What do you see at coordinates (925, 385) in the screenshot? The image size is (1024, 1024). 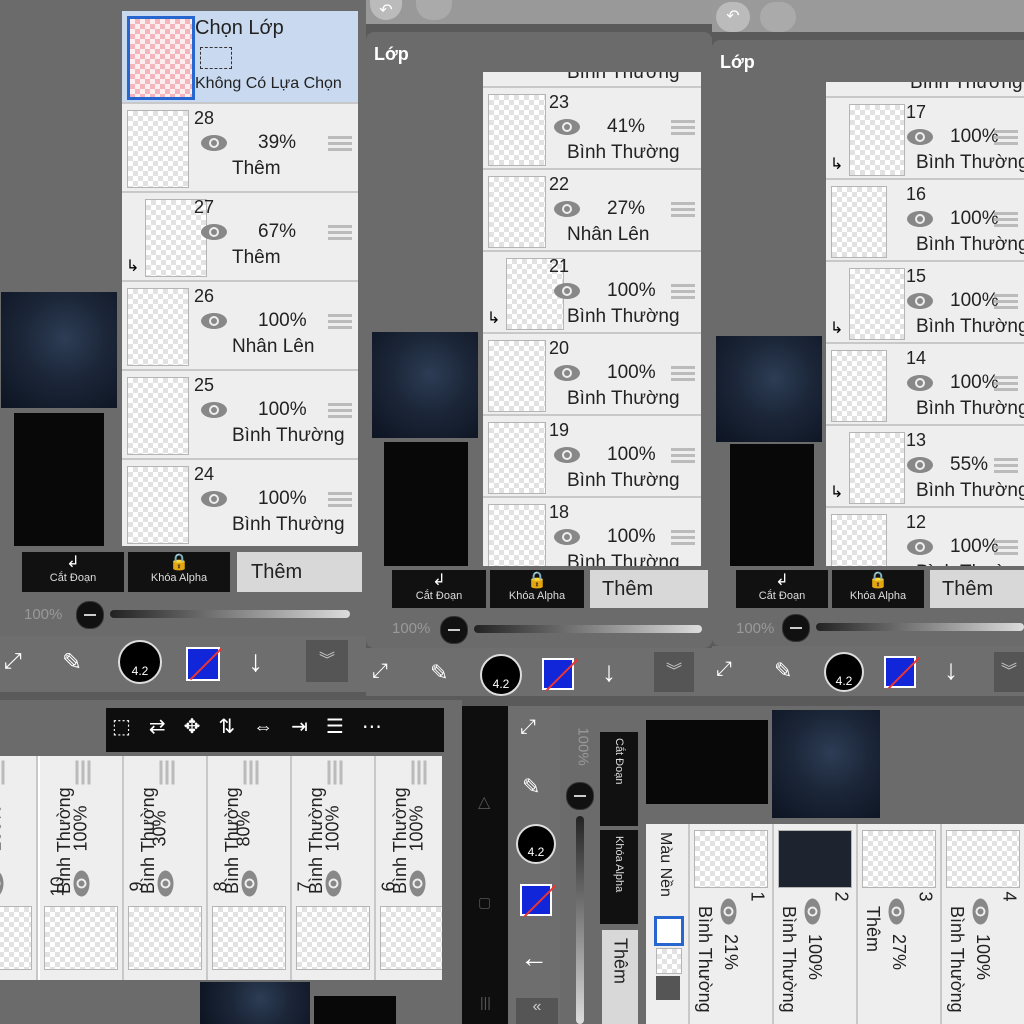 I see `layer-row: 14 100% Bình Thường` at bounding box center [925, 385].